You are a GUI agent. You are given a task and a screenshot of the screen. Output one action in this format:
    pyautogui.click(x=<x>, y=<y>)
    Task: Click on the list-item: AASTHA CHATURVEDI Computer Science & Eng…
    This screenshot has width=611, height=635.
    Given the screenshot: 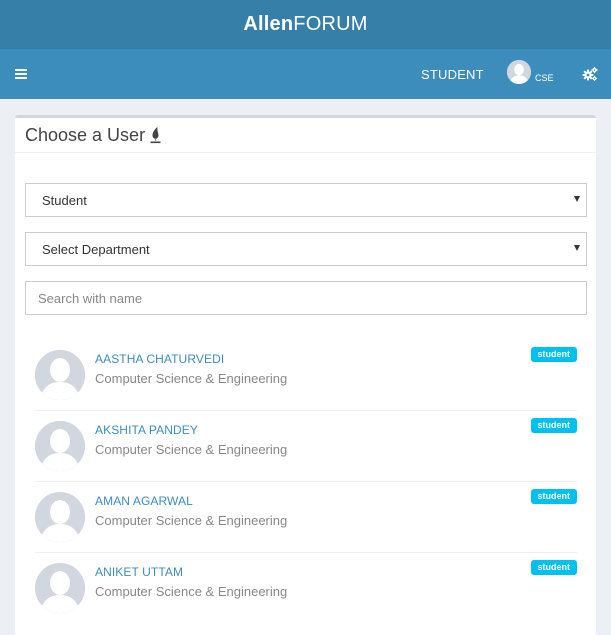 What is the action you would take?
    pyautogui.click(x=306, y=375)
    